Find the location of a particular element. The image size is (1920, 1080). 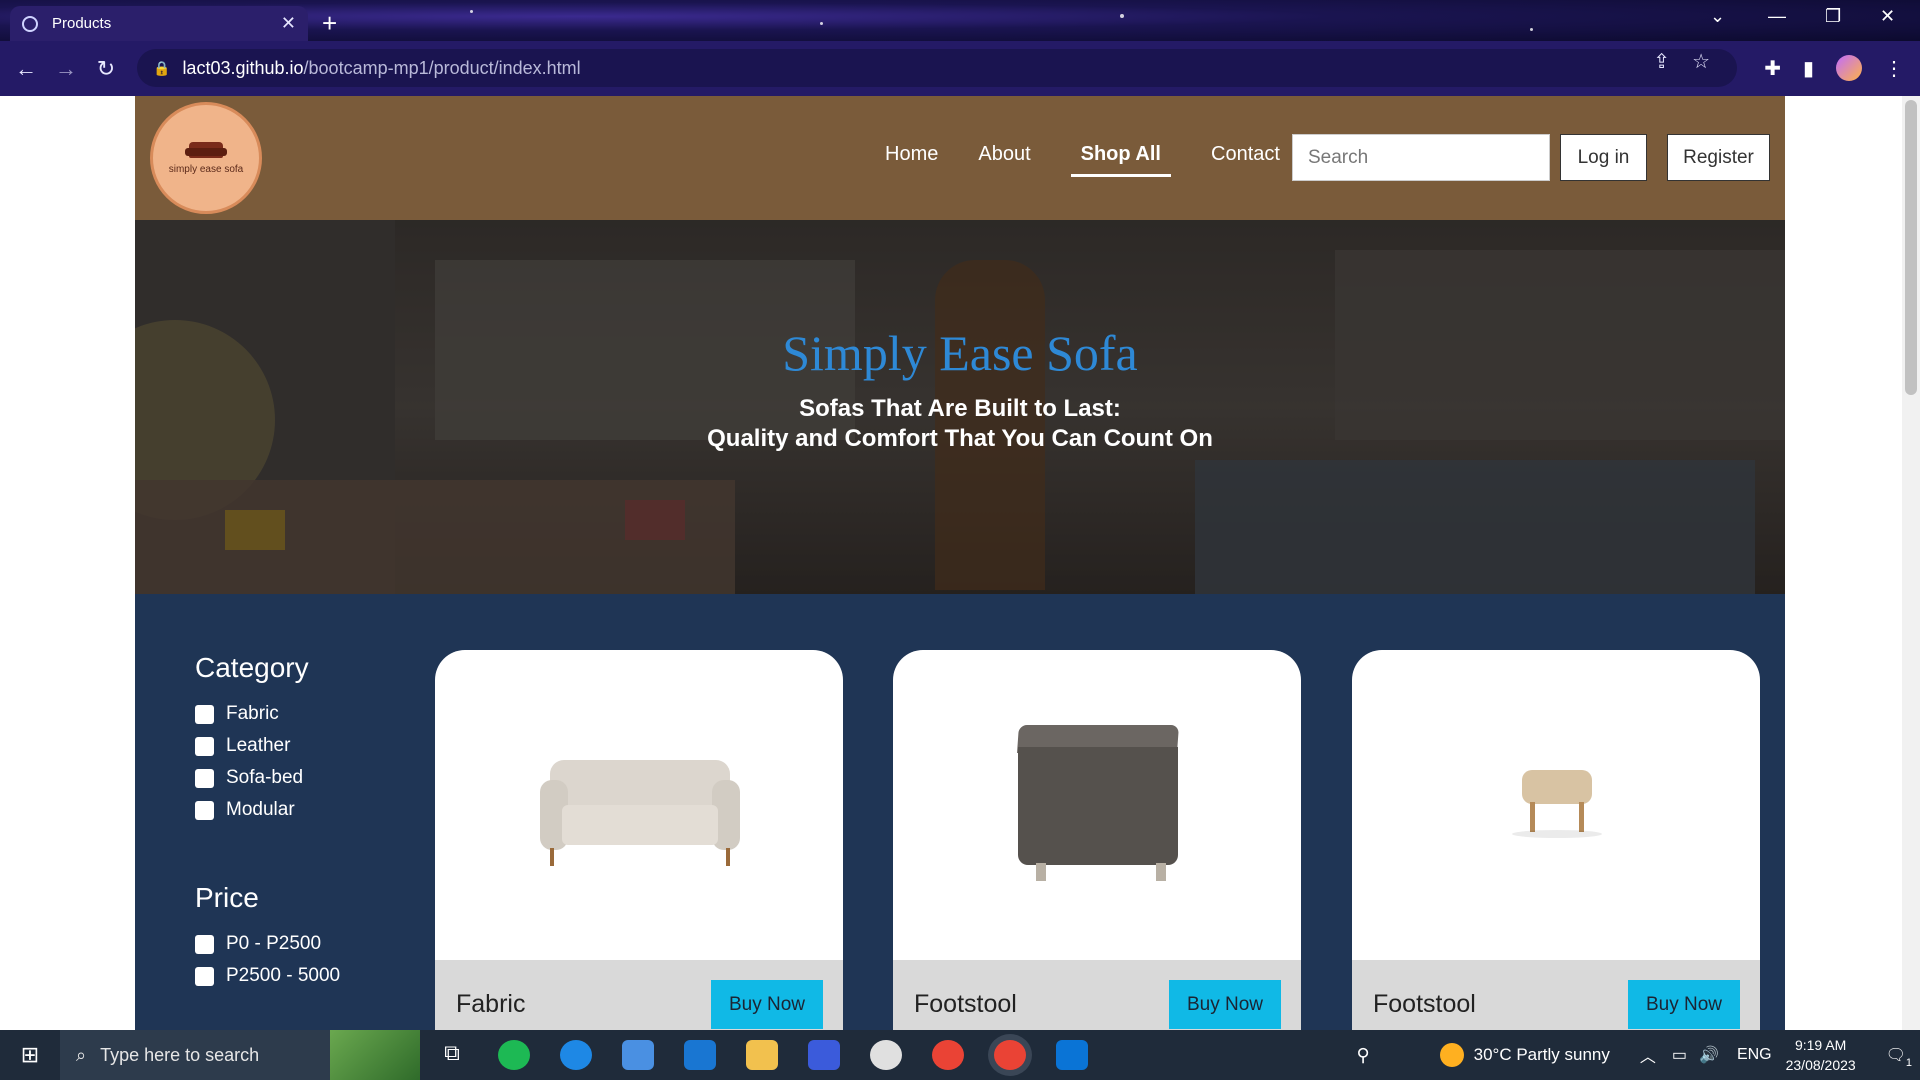

clock-time: 9:19 AM is located at coordinates (1820, 1045).